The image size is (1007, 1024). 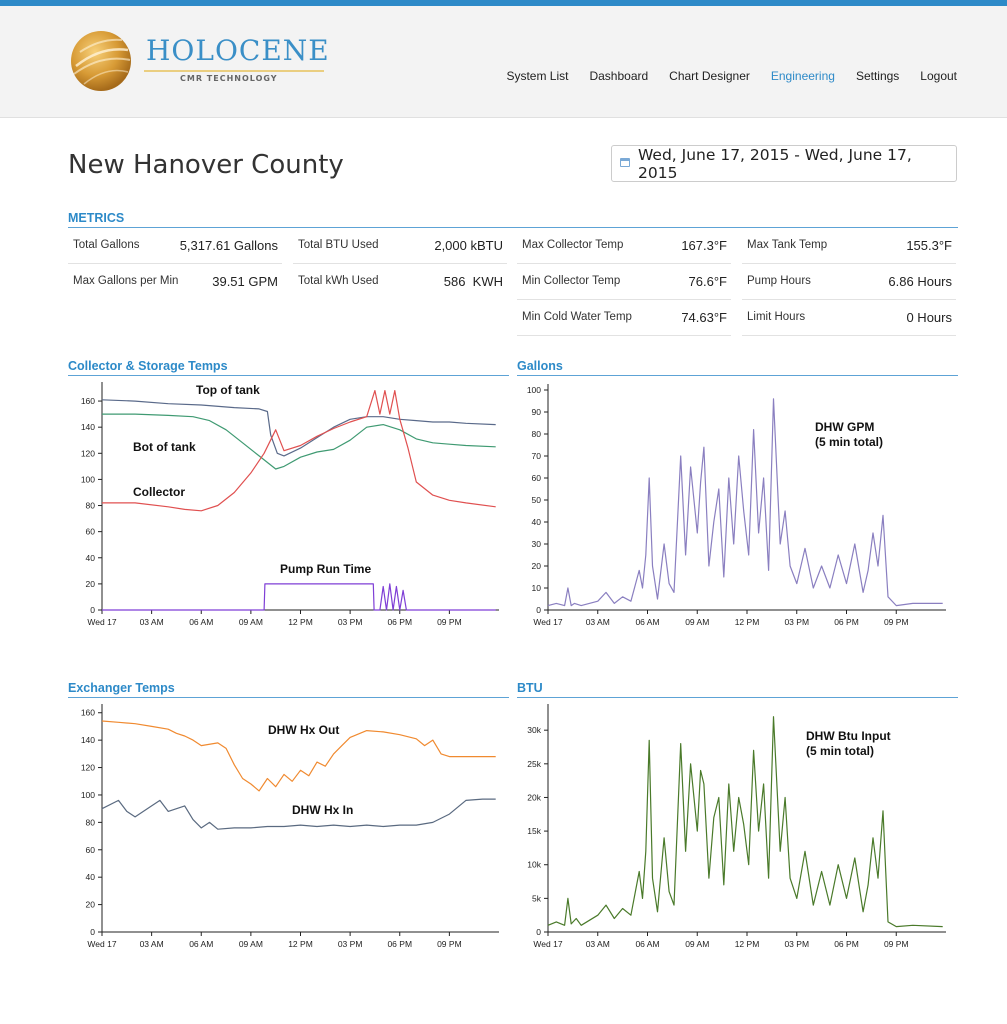 What do you see at coordinates (534, 831) in the screenshot?
I see `y-tick-label: 15k` at bounding box center [534, 831].